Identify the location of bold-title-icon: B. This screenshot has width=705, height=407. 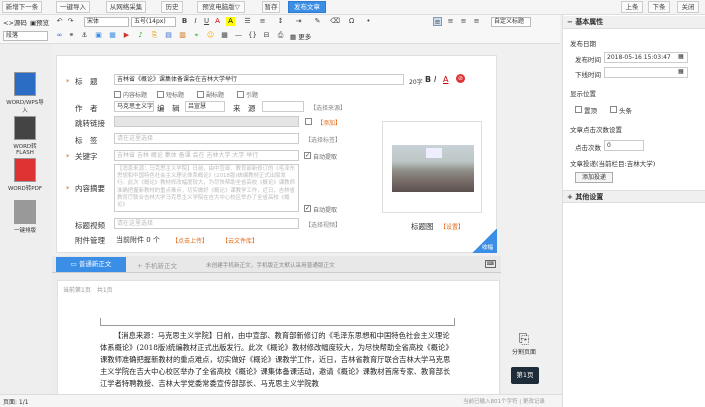
(428, 79).